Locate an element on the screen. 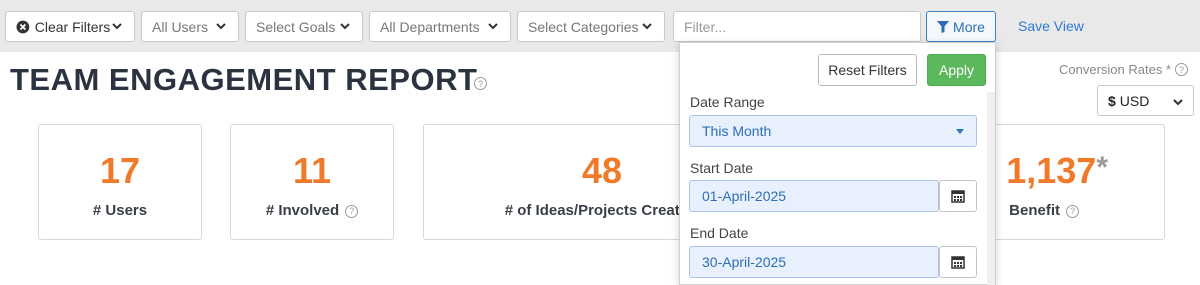 Image resolution: width=1200 pixels, height=285 pixels. currency-select: $ USD is located at coordinates (1145, 100).